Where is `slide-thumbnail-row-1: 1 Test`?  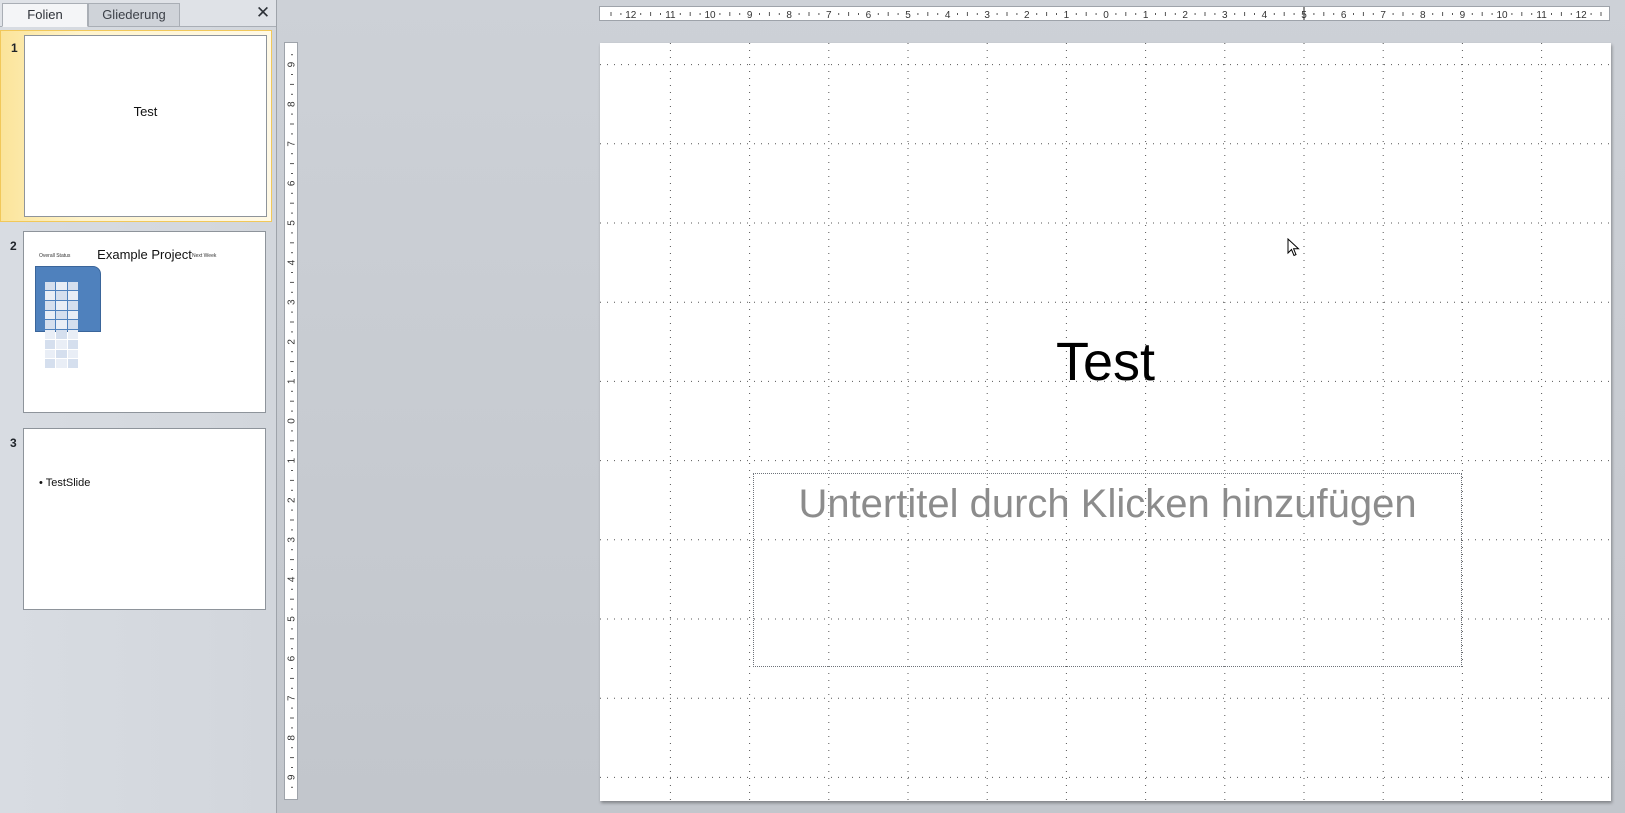 slide-thumbnail-row-1: 1 Test is located at coordinates (136, 126).